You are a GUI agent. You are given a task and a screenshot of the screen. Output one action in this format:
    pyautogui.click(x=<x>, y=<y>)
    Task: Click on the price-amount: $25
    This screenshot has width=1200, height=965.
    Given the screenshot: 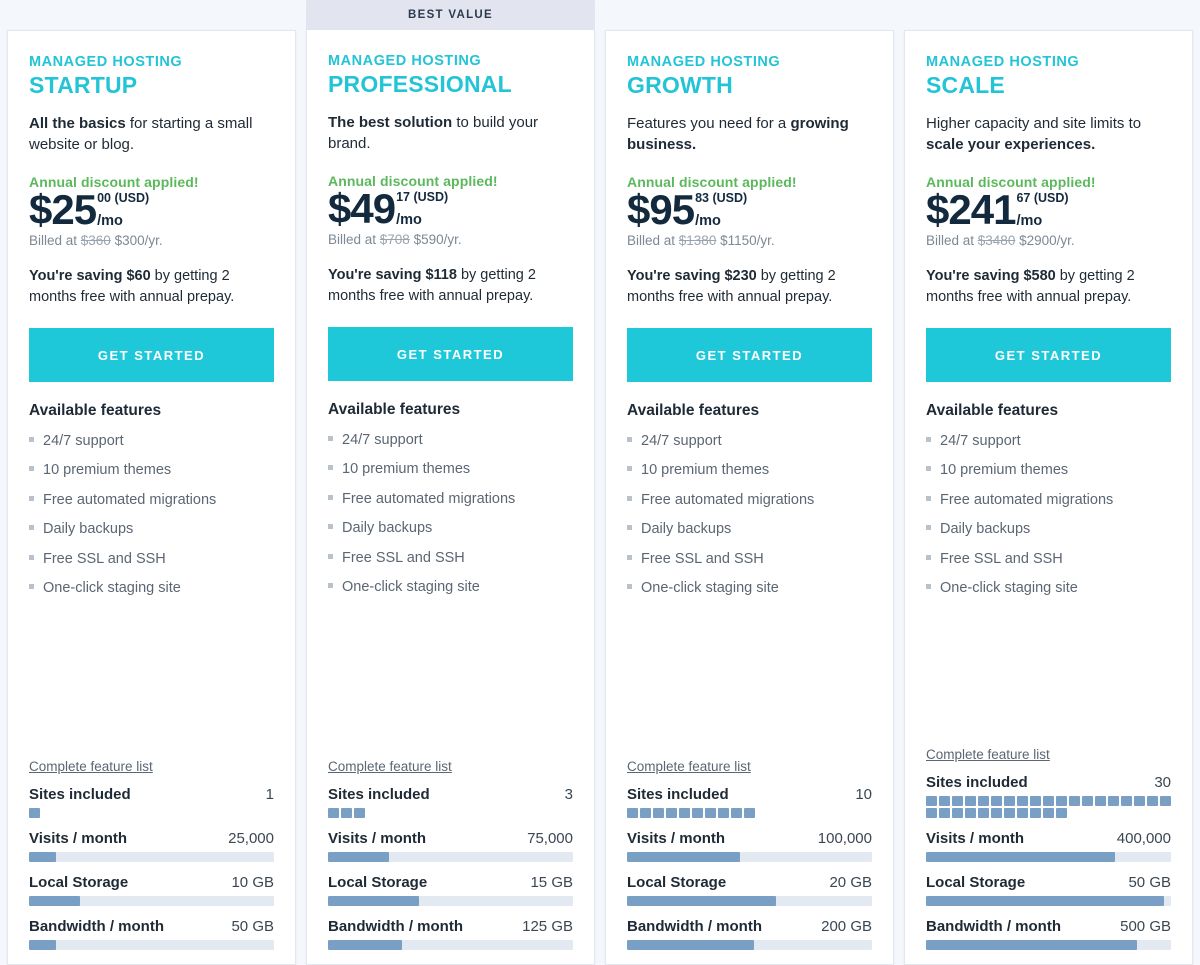 What is the action you would take?
    pyautogui.click(x=63, y=210)
    